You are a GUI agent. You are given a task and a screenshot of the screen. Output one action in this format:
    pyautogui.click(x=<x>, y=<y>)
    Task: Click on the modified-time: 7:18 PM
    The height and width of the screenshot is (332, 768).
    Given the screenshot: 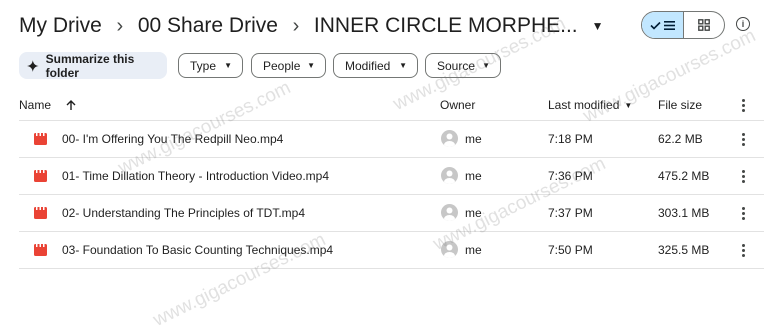 What is the action you would take?
    pyautogui.click(x=570, y=139)
    